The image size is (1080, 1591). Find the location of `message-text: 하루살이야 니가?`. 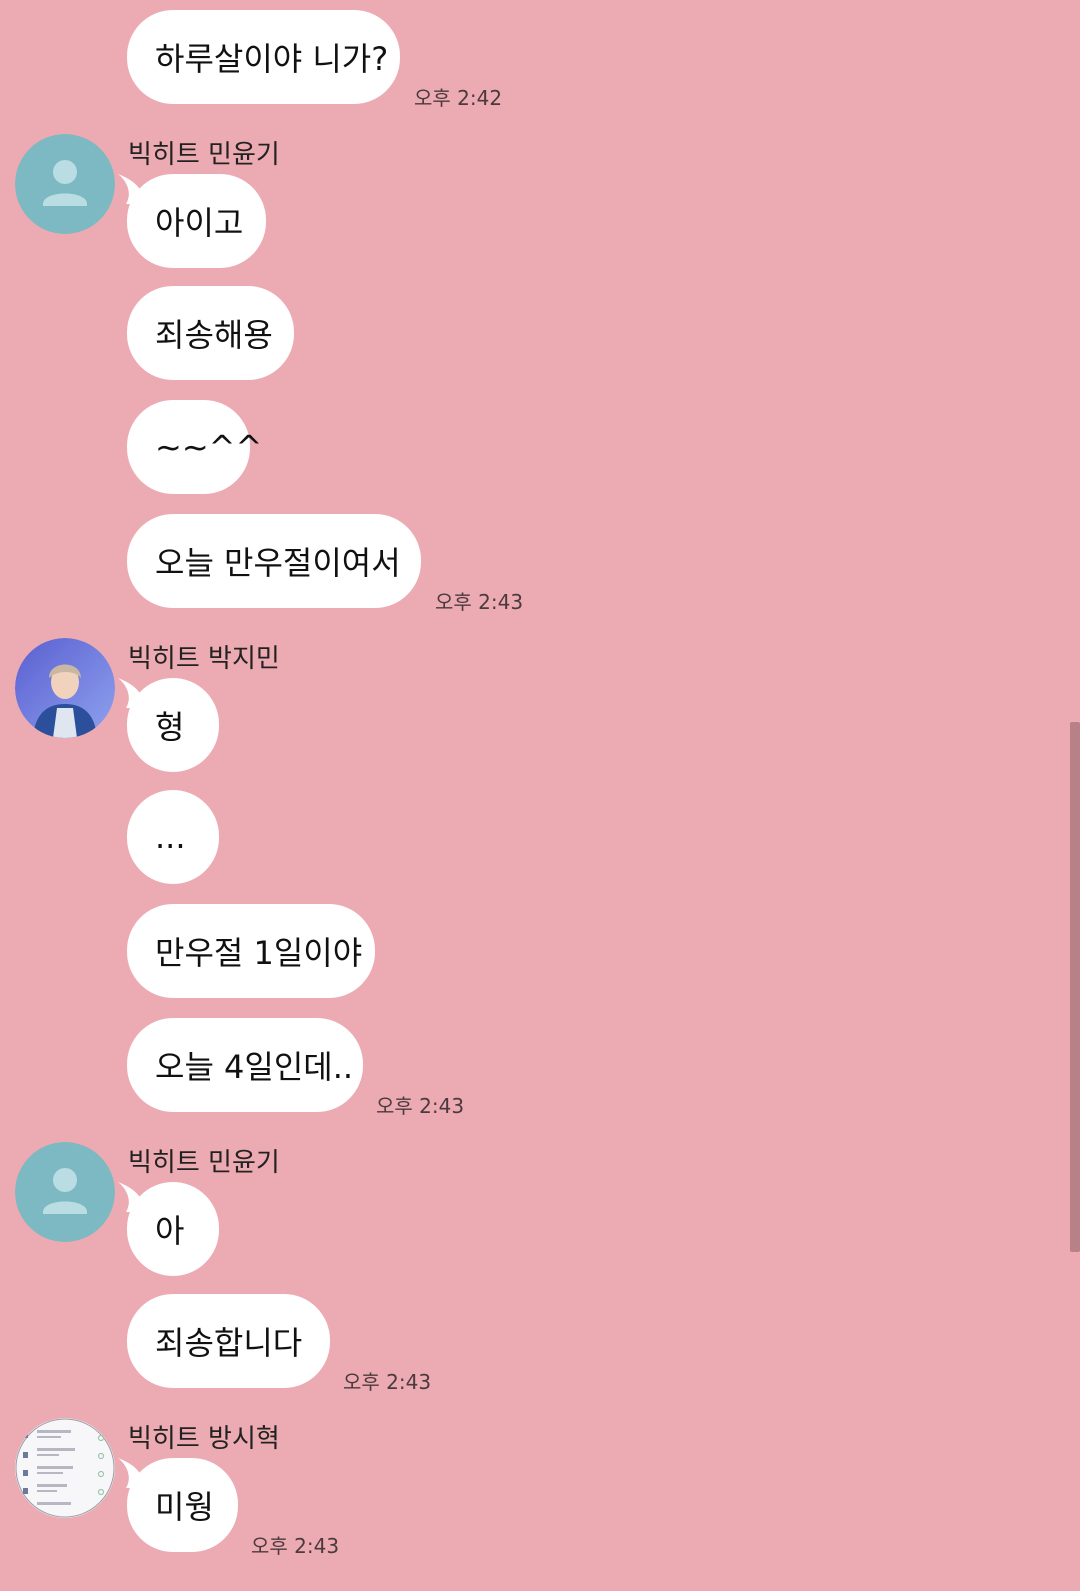

message-text: 하루살이야 니가? is located at coordinates (272, 59).